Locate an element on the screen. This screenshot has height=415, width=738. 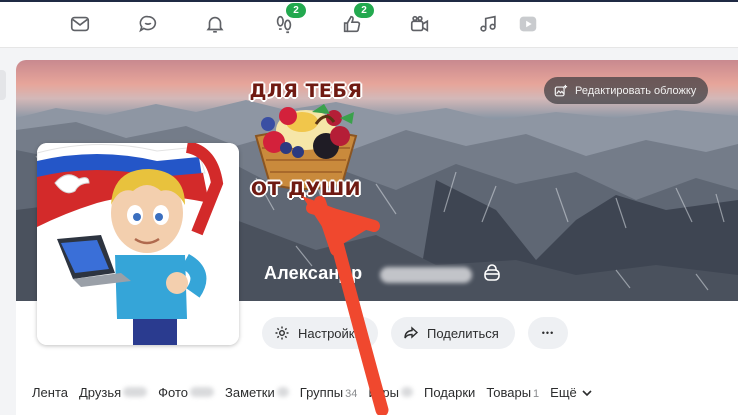
avatar-cartoon-image is located at coordinates (138, 244).